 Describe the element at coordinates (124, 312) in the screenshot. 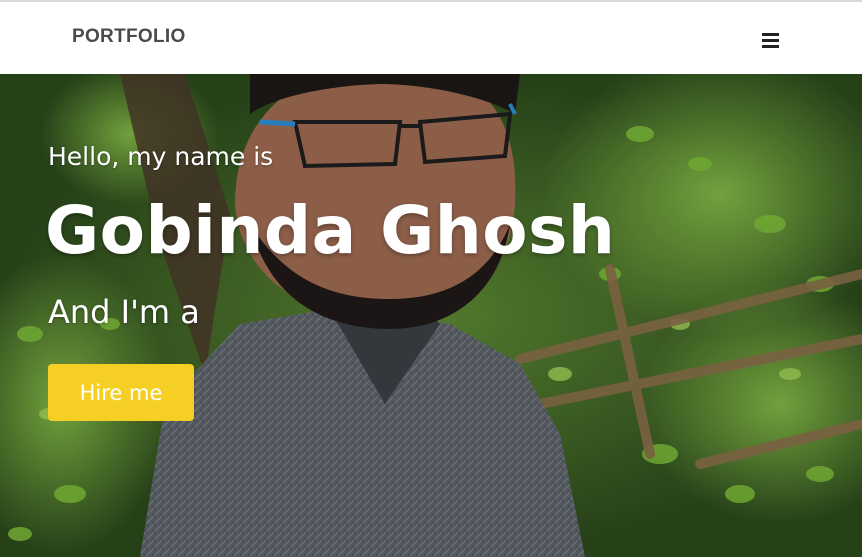

I see `hero-role-text: And I'm a` at that location.